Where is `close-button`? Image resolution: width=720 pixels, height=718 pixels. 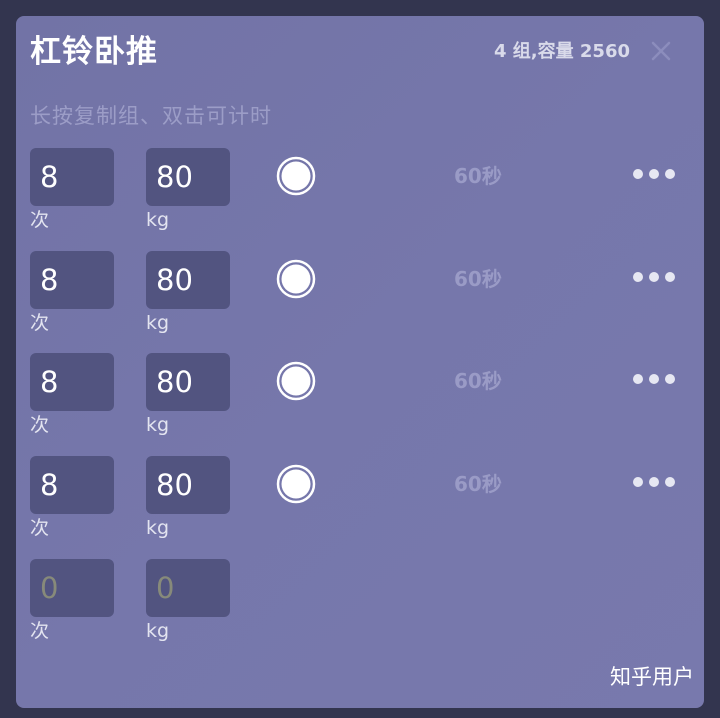
close-button is located at coordinates (661, 51).